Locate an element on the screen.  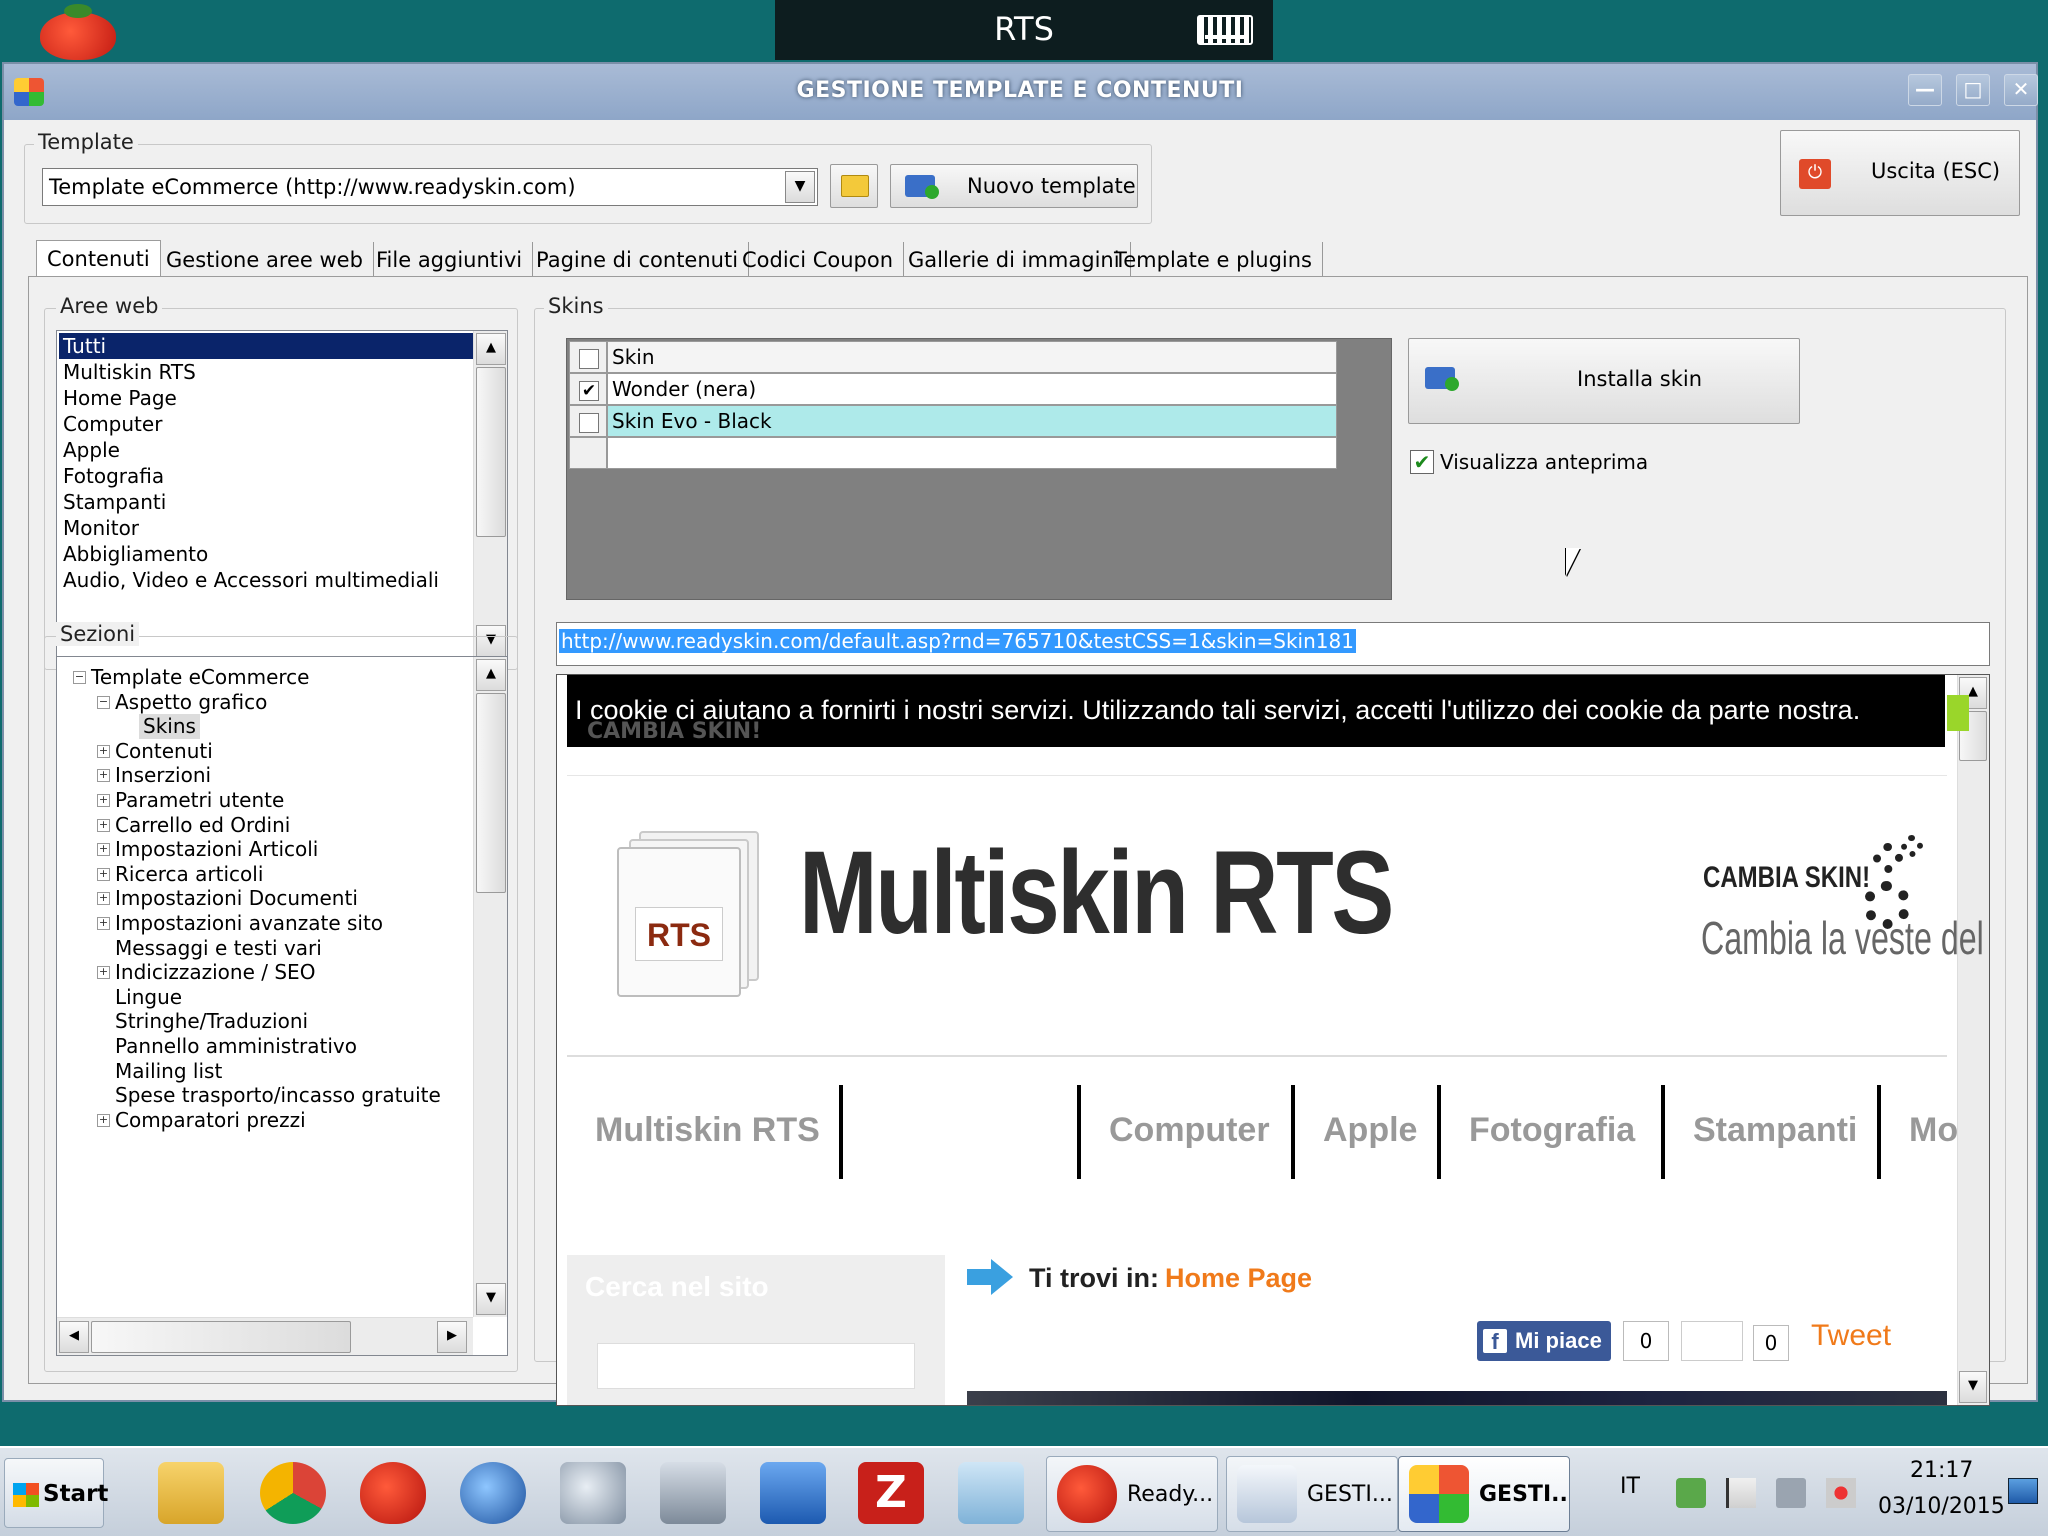
new-template-button: Nuovo template is located at coordinates (1014, 186).